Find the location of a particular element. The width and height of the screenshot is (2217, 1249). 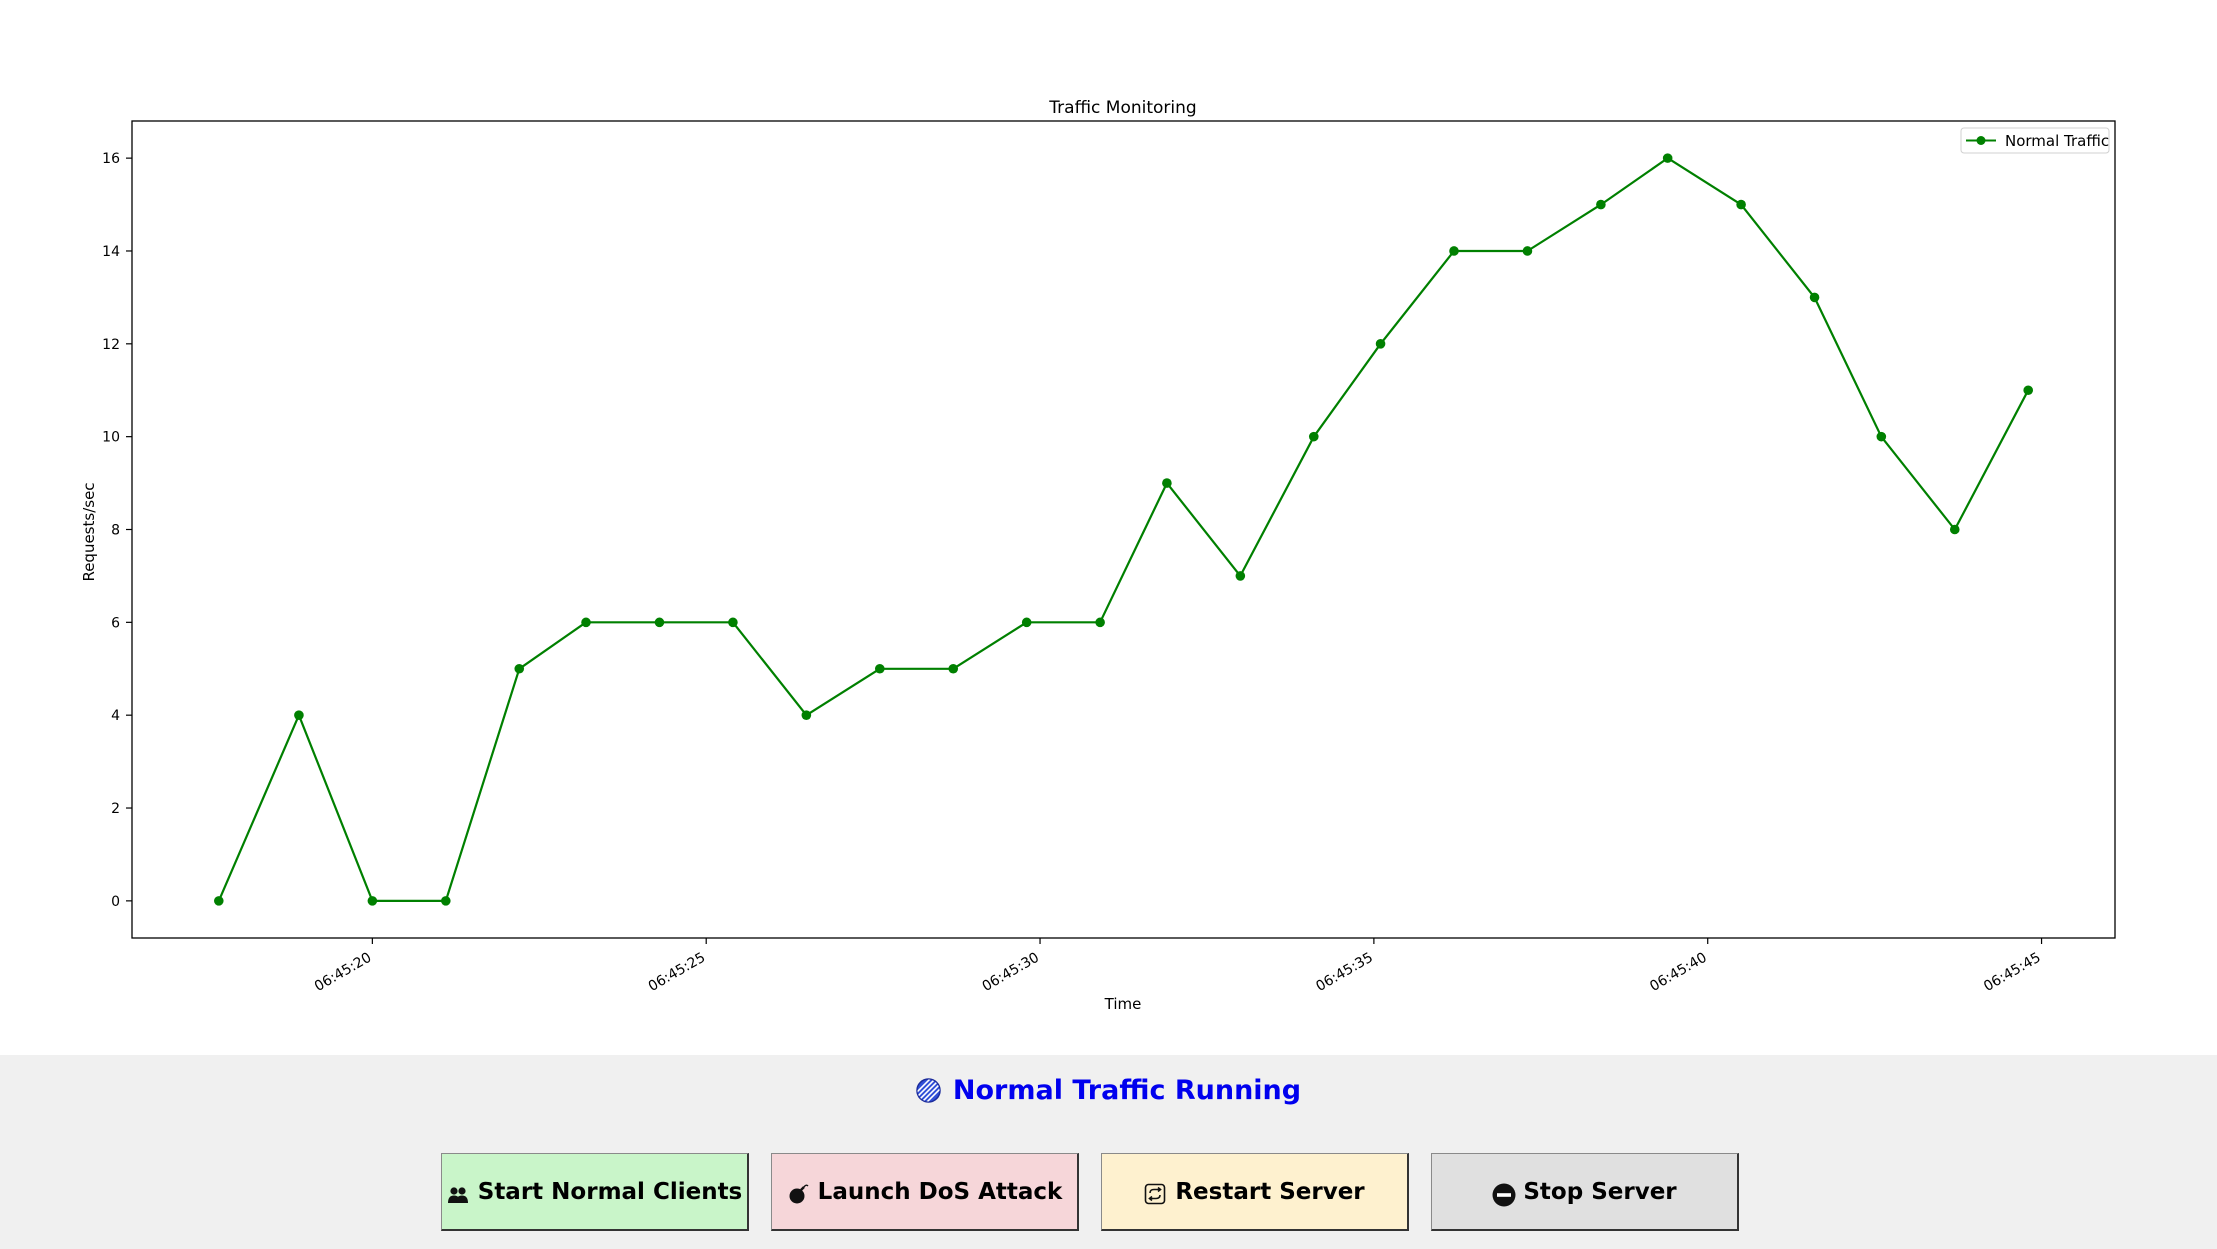

x-tick-label: 06:45:35 is located at coordinates (1344, 972).